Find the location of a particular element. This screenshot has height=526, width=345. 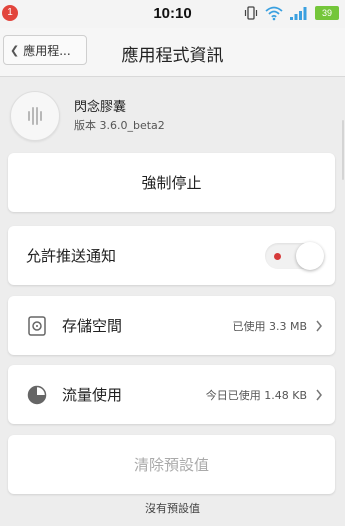

page-title: 應用程式資訊 is located at coordinates (172, 56).